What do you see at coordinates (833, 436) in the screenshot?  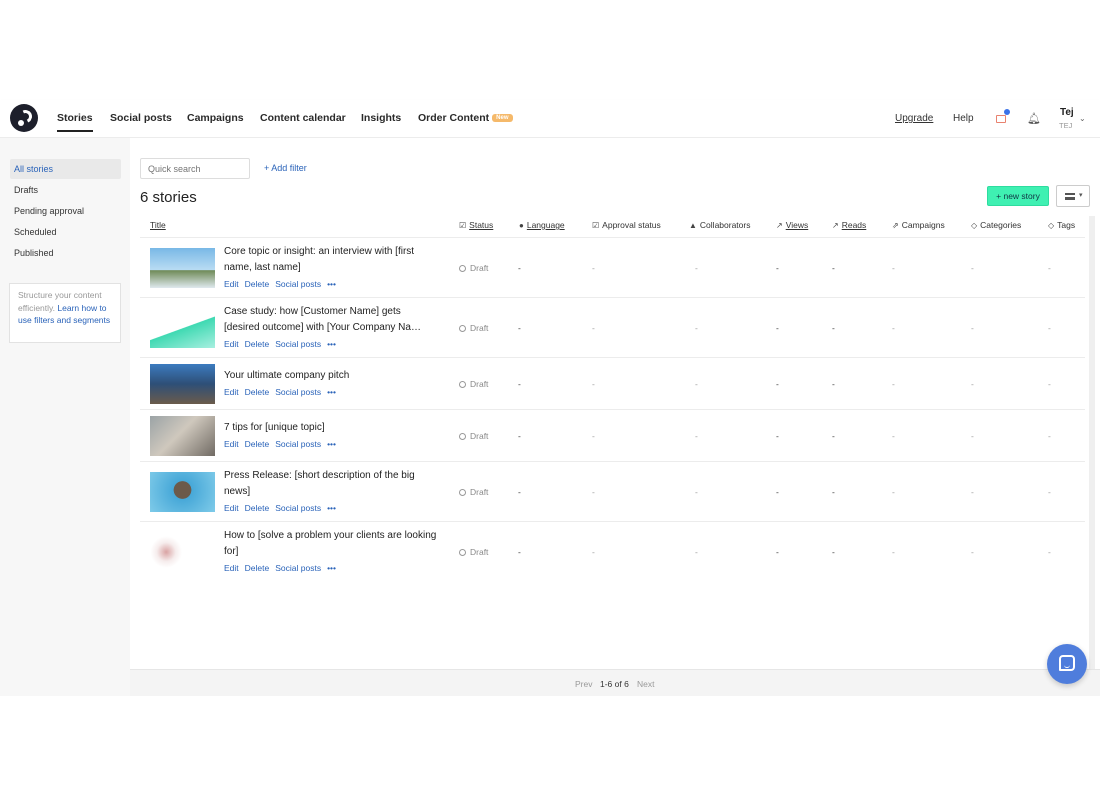 I see `reads-cell: -` at bounding box center [833, 436].